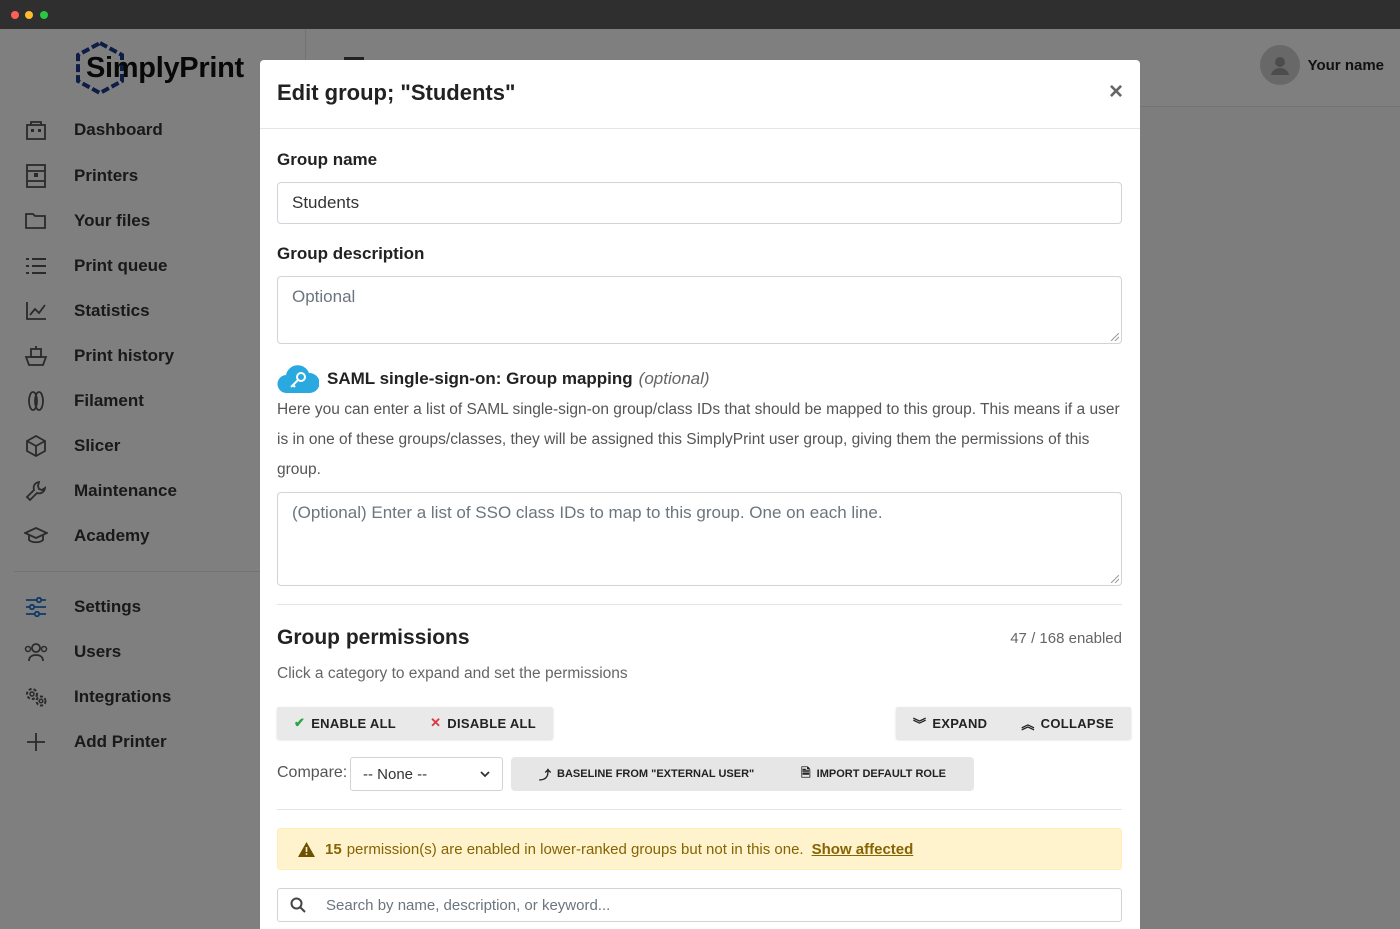 This screenshot has height=929, width=1400. Describe the element at coordinates (699, 310) in the screenshot. I see `group-description-textarea: Optional` at that location.